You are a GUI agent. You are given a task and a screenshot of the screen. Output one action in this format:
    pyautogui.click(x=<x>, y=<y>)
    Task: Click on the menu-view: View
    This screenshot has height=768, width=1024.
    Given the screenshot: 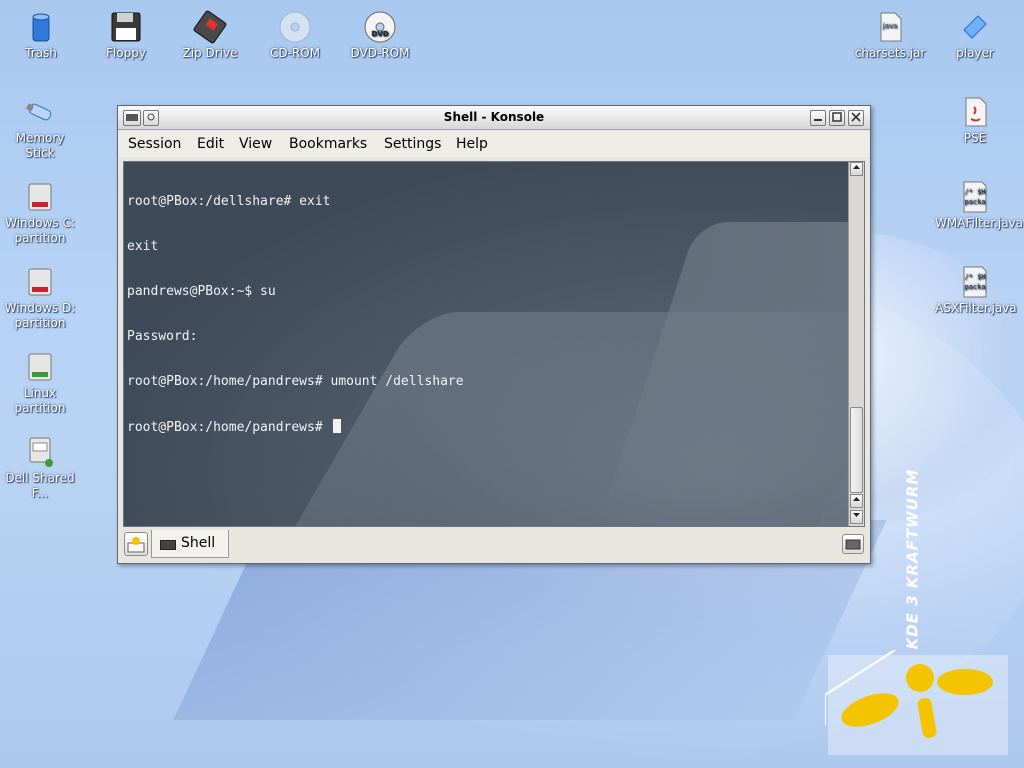 What is the action you would take?
    pyautogui.click(x=255, y=144)
    